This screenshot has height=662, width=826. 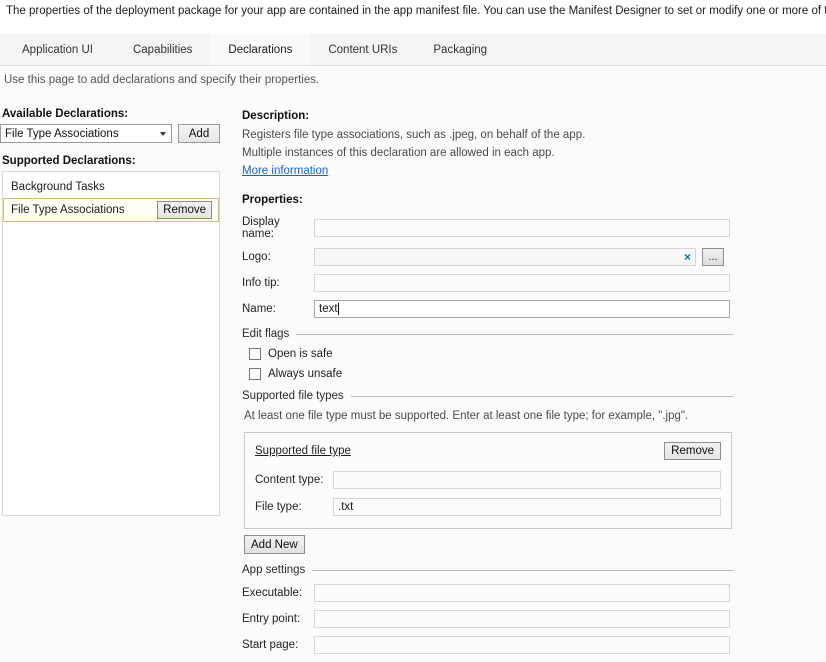 I want to click on open-is-safe-row: Open is safe, so click(x=491, y=354).